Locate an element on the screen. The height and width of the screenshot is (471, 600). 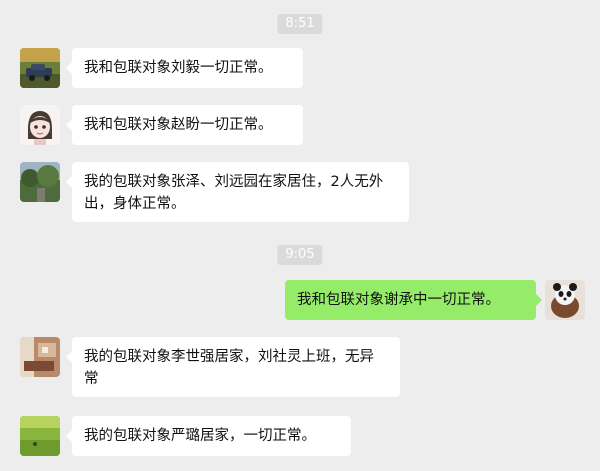
timestamp: 8:51 is located at coordinates (300, 24).